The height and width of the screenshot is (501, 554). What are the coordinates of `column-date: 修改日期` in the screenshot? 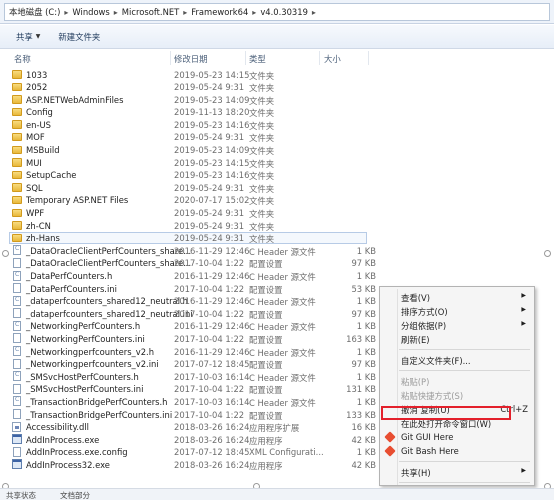 It's located at (191, 59).